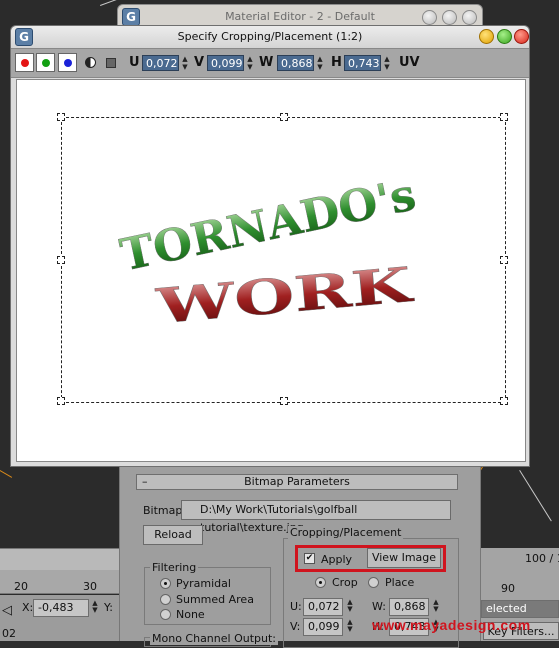  I want to click on place-radio, so click(373, 582).